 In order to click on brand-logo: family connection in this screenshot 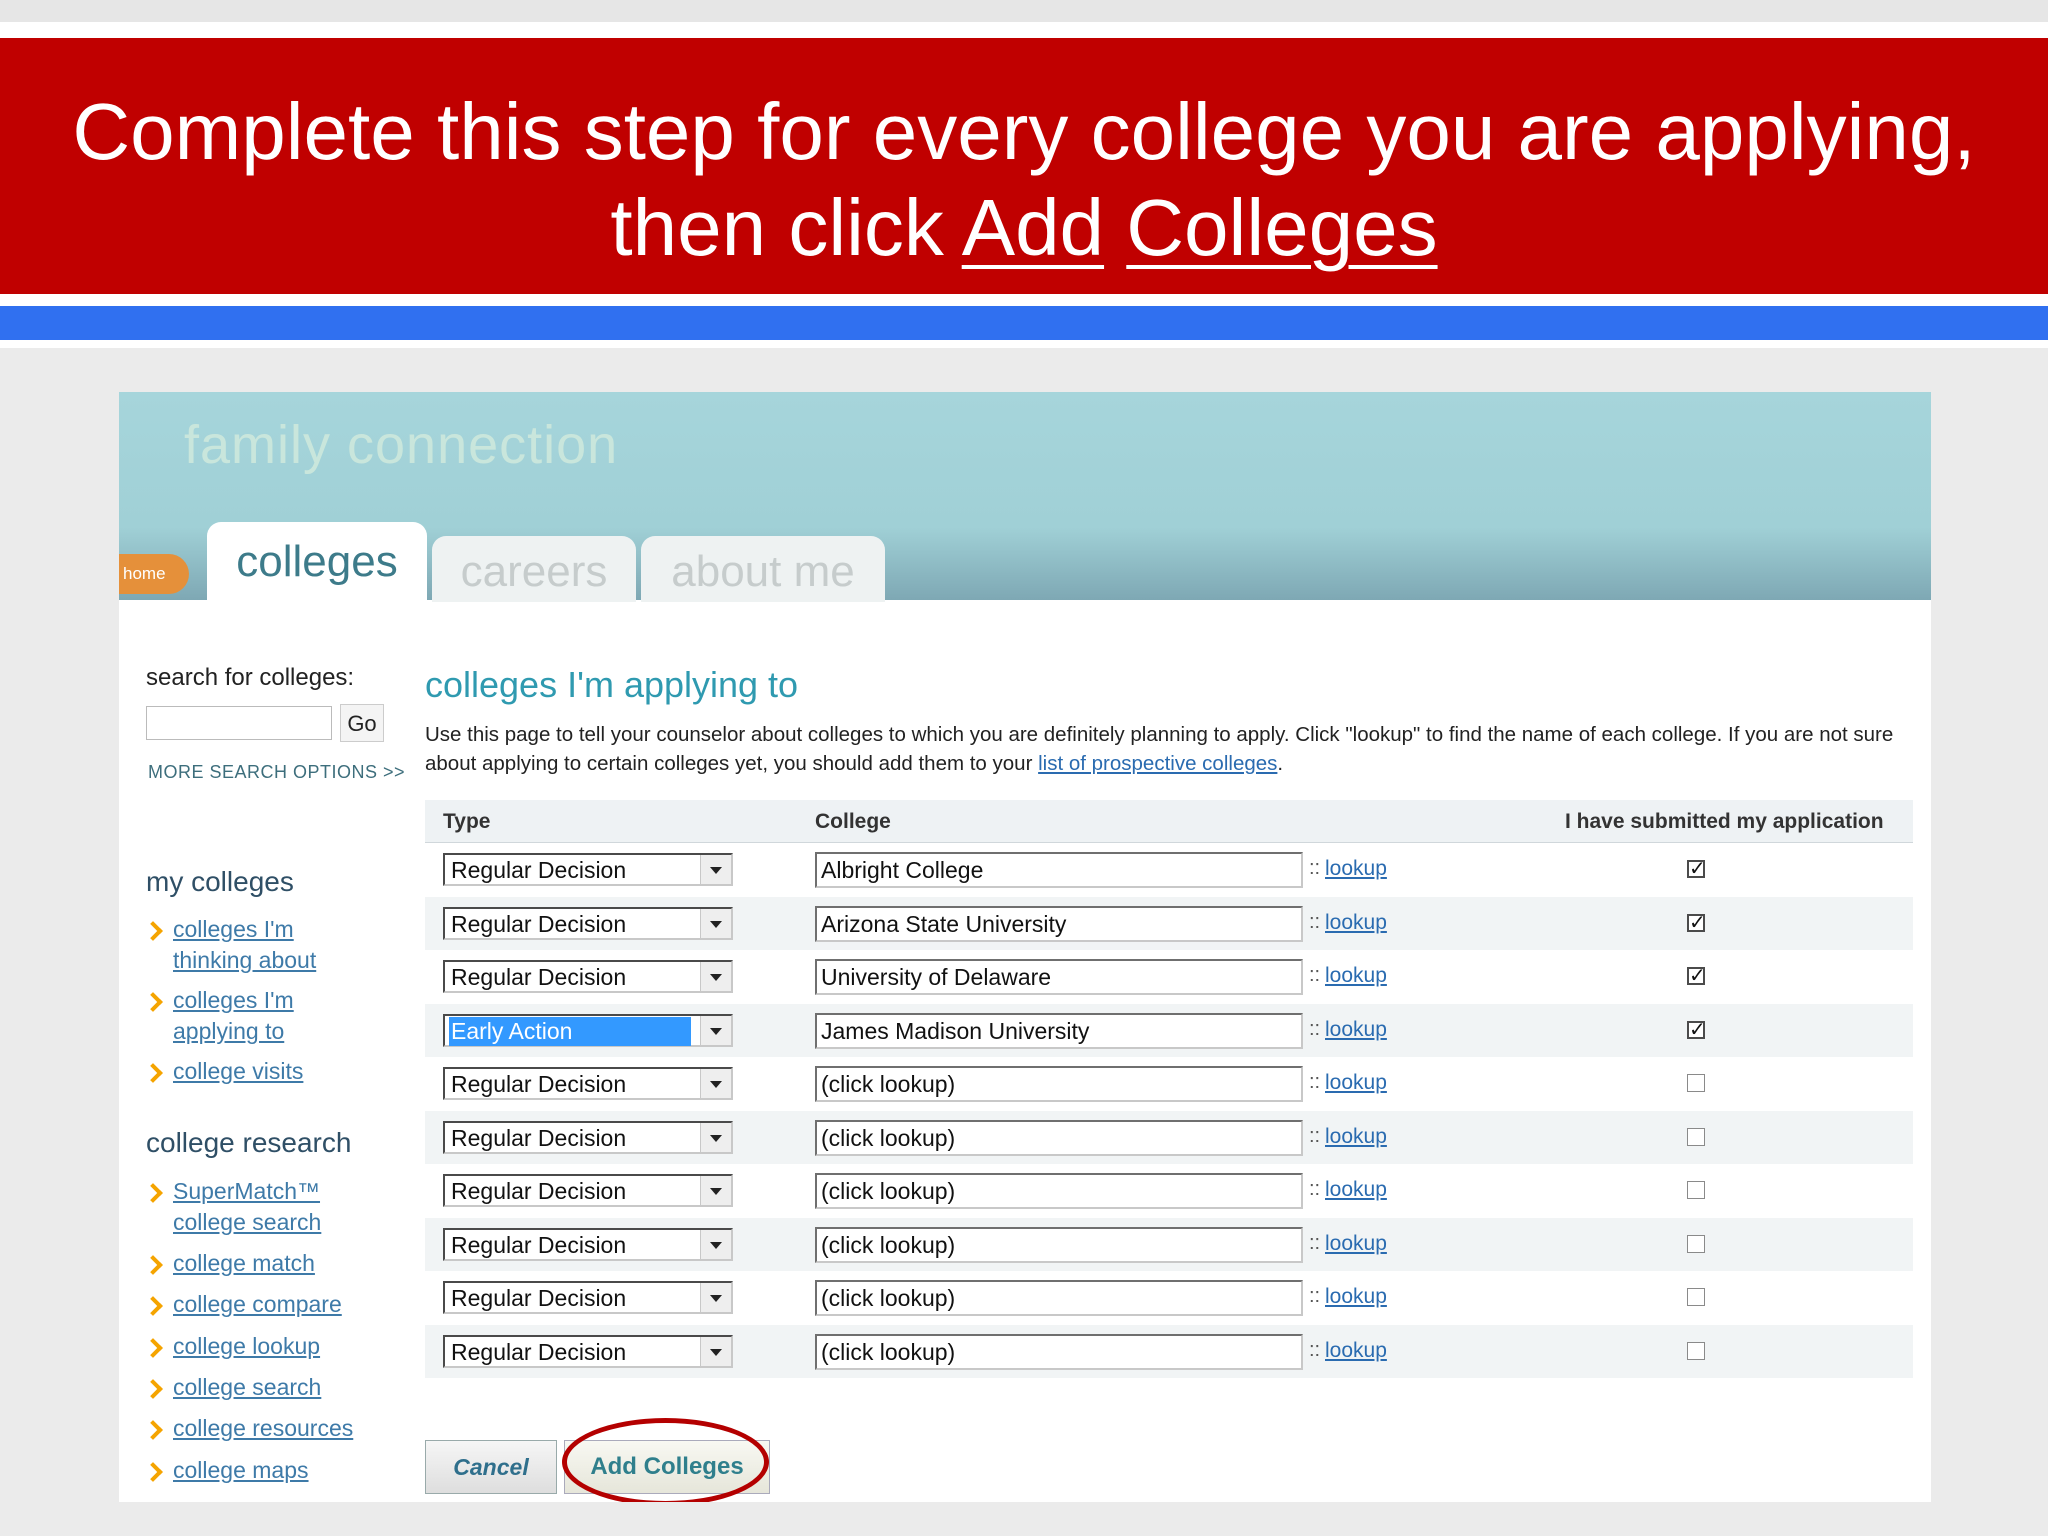, I will do `click(401, 445)`.